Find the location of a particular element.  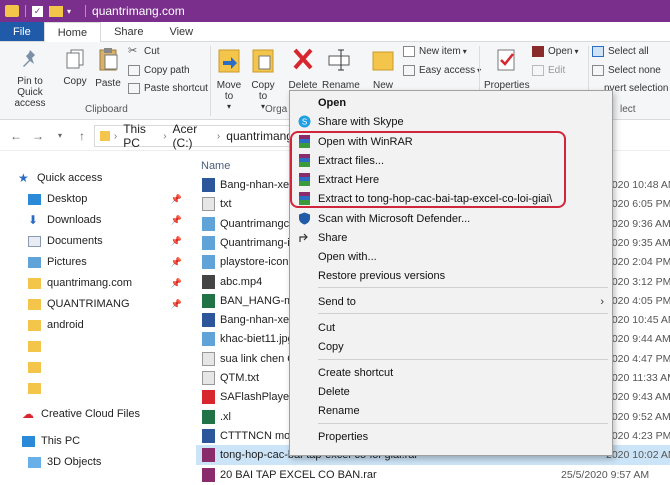

copy-to-label: Copy to is located at coordinates (263, 91).